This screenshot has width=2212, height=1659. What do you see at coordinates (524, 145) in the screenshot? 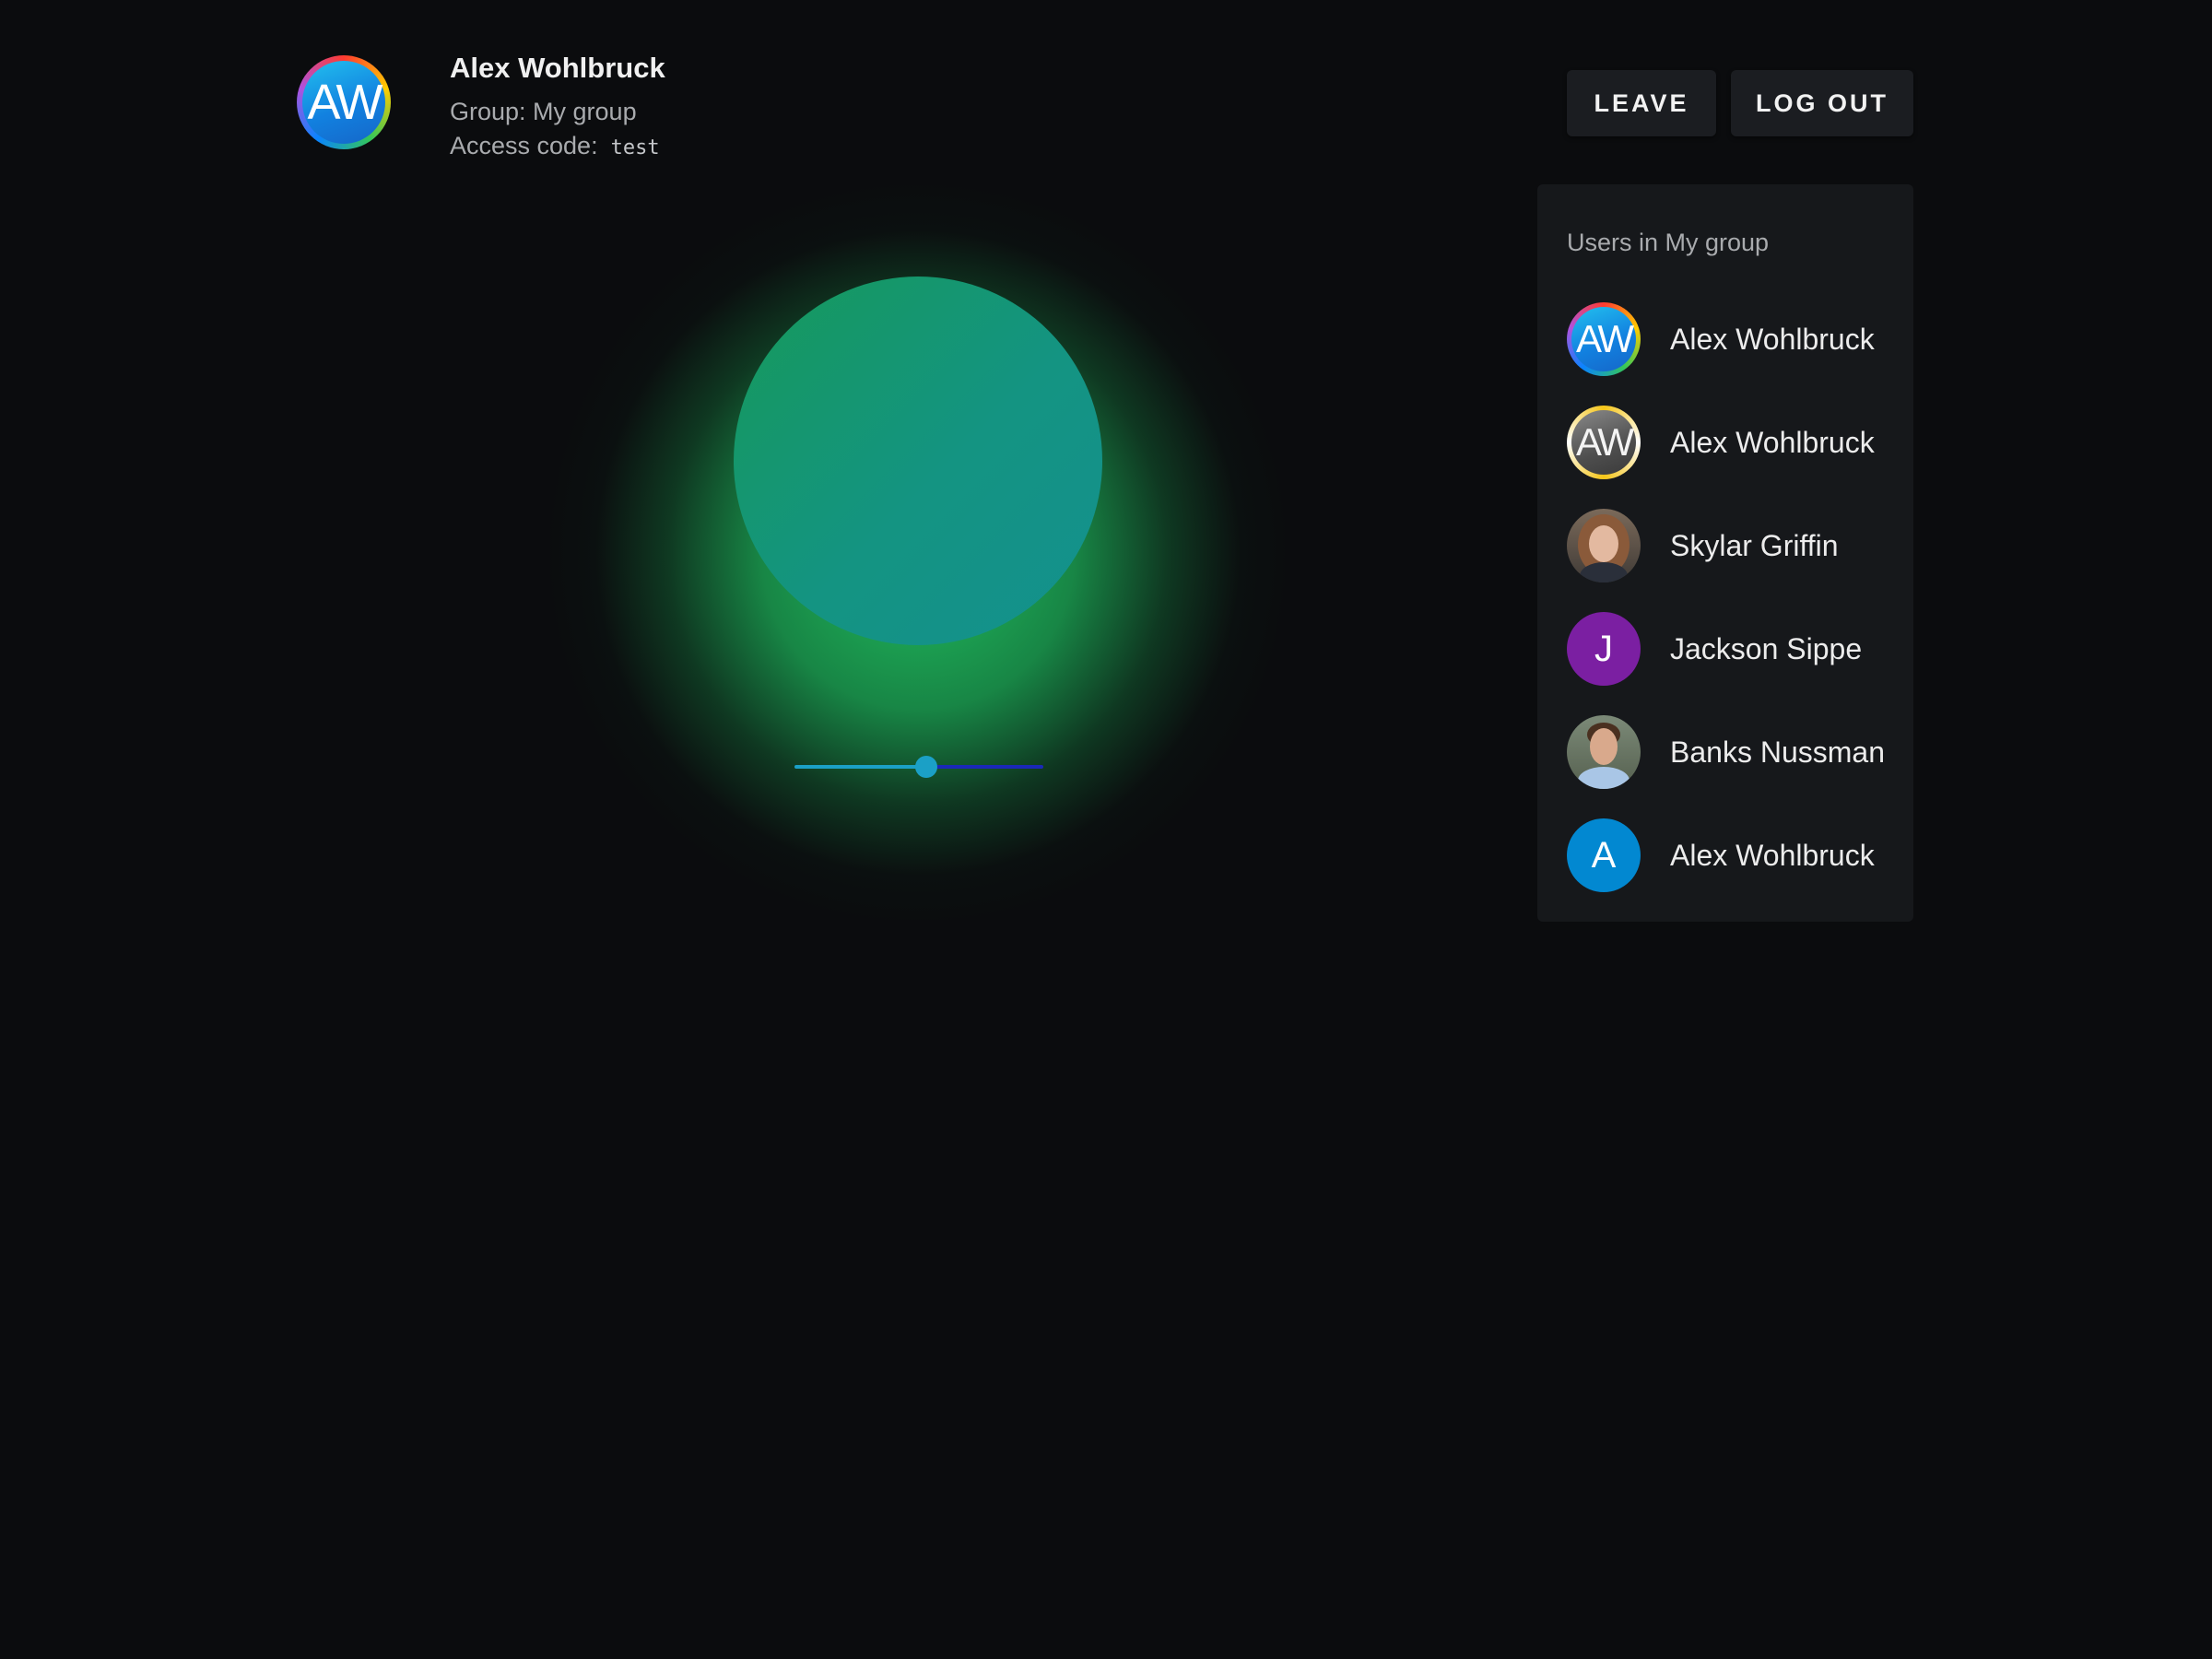
I see `access-code-label: Access code:` at bounding box center [524, 145].